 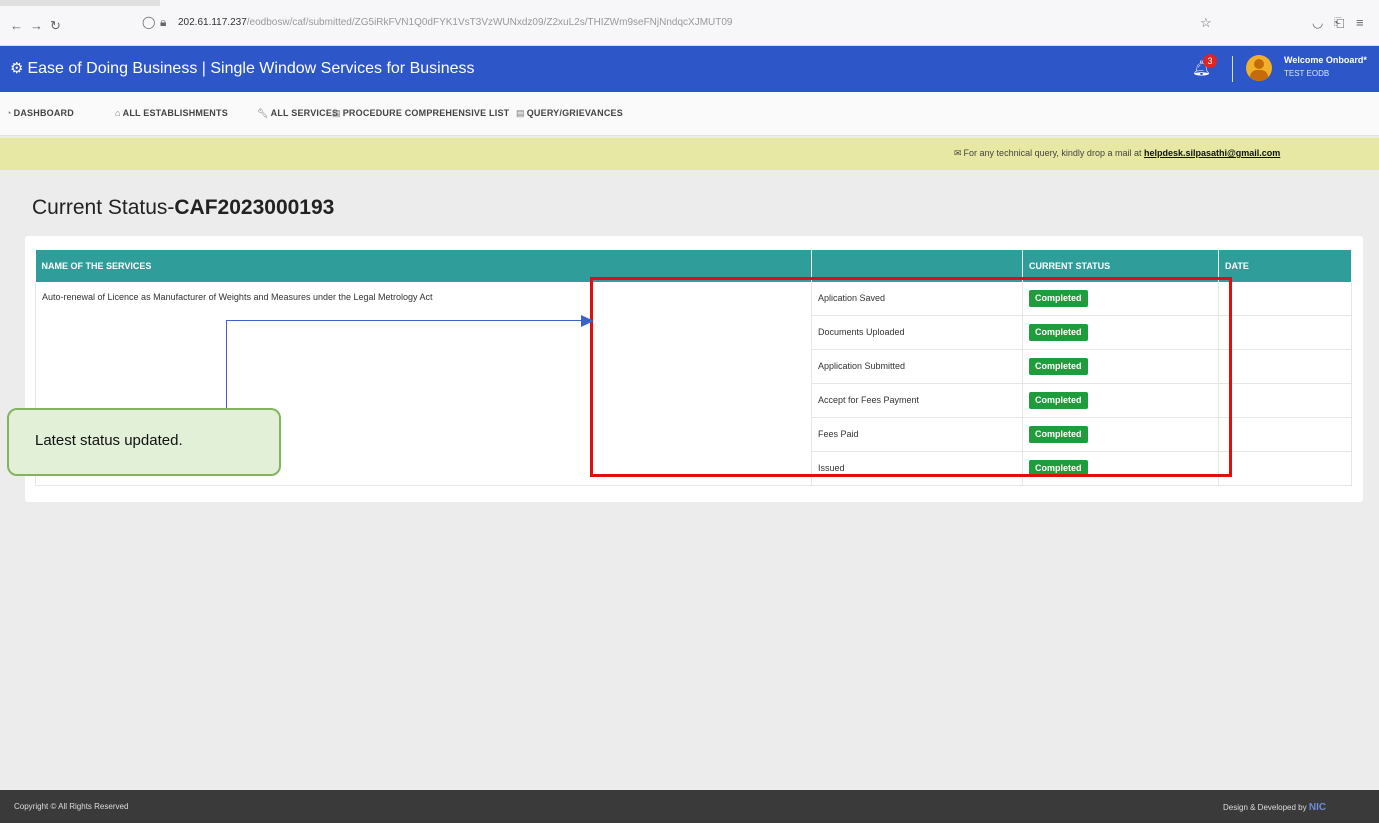 What do you see at coordinates (911, 377) in the screenshot?
I see `highlight-box` at bounding box center [911, 377].